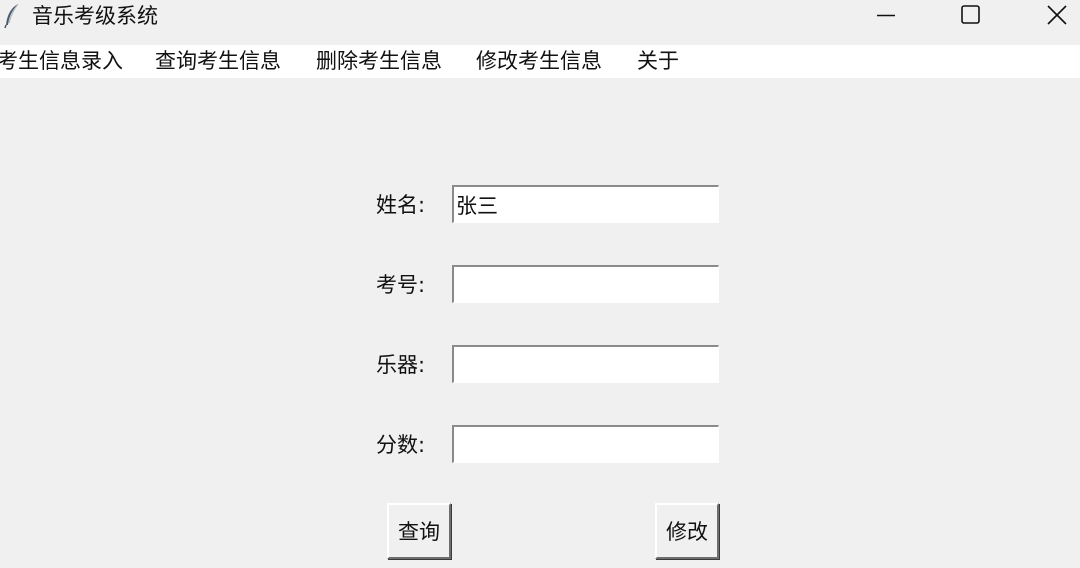 The image size is (1080, 568). Describe the element at coordinates (658, 61) in the screenshot. I see `menu-item-about: 关于` at that location.